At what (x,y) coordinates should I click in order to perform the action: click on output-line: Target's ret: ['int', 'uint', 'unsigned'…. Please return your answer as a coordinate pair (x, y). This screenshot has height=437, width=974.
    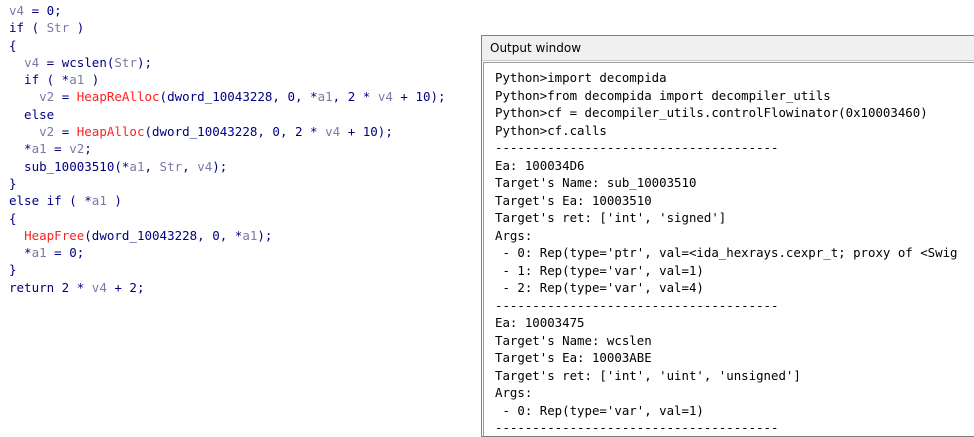
    Looking at the image, I should click on (648, 375).